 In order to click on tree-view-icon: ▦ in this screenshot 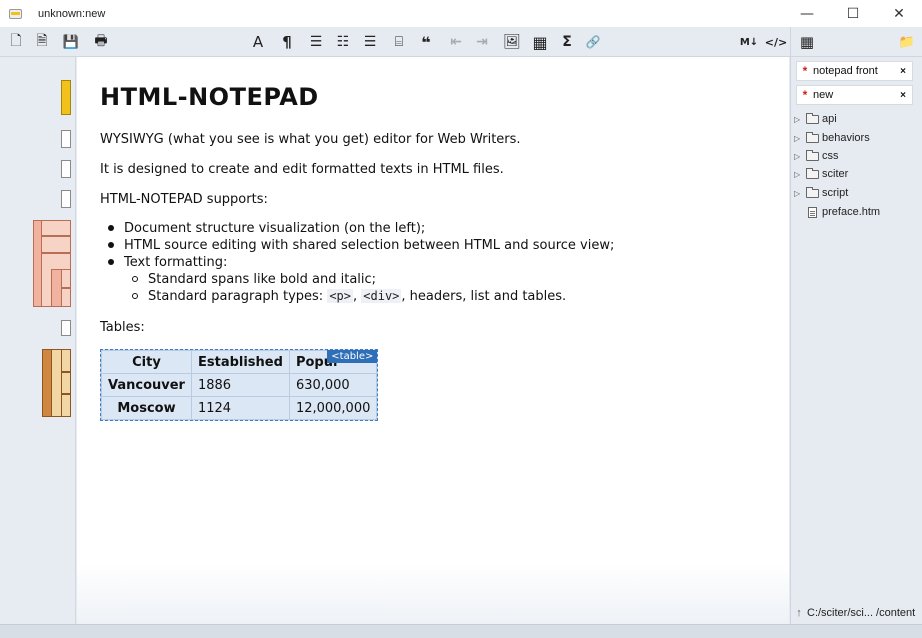, I will do `click(807, 42)`.